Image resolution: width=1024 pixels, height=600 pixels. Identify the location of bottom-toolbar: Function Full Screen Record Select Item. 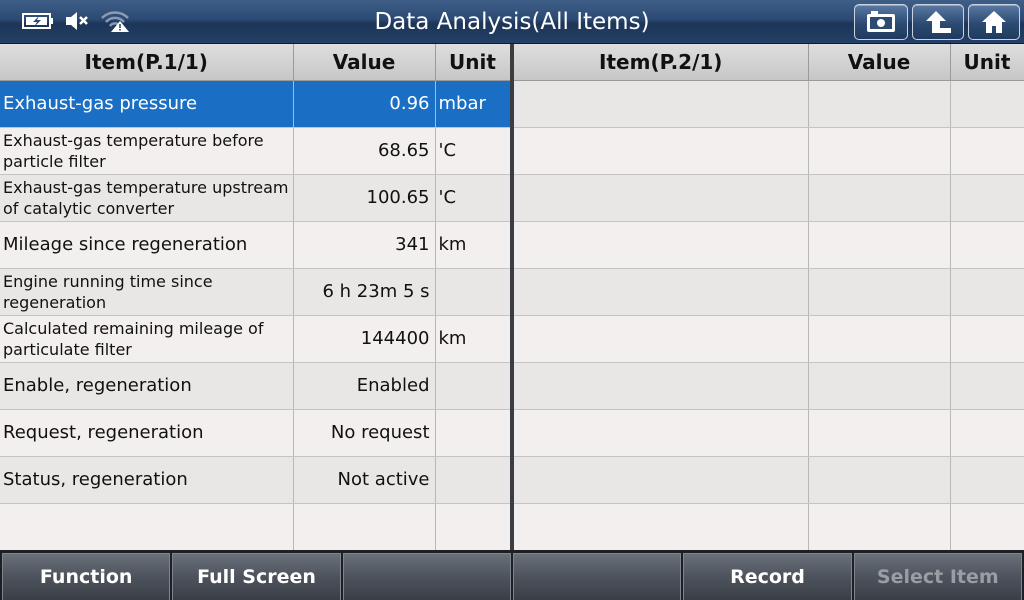
(512, 575).